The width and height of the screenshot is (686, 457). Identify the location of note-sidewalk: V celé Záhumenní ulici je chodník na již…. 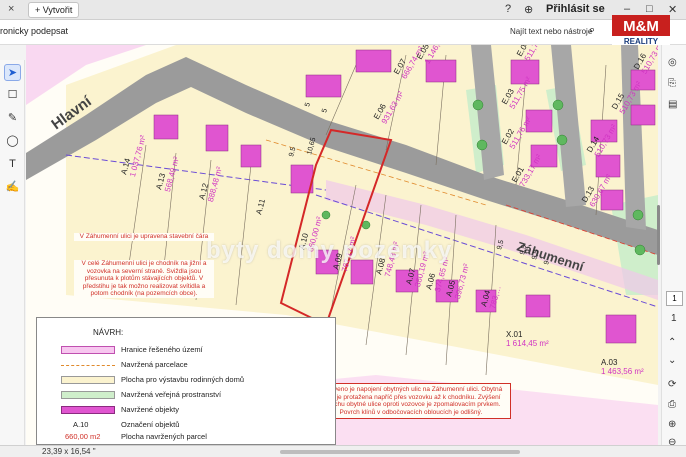
(144, 279).